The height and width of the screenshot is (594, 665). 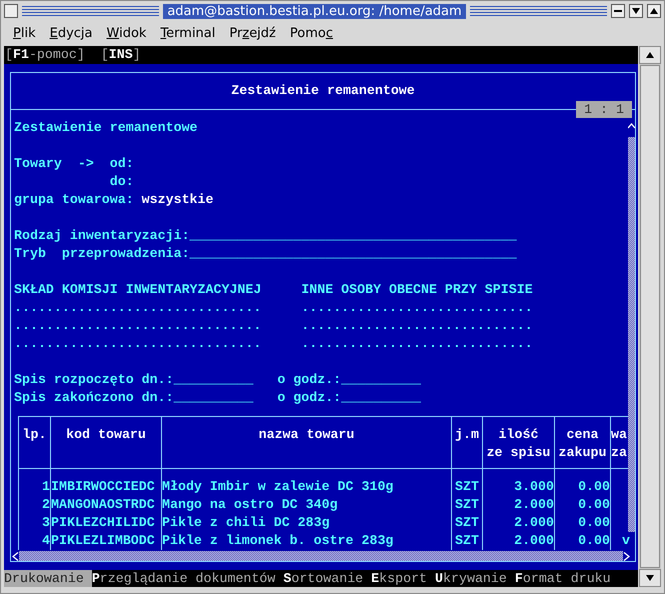 I want to click on menu-item: Terminal, so click(x=187, y=33).